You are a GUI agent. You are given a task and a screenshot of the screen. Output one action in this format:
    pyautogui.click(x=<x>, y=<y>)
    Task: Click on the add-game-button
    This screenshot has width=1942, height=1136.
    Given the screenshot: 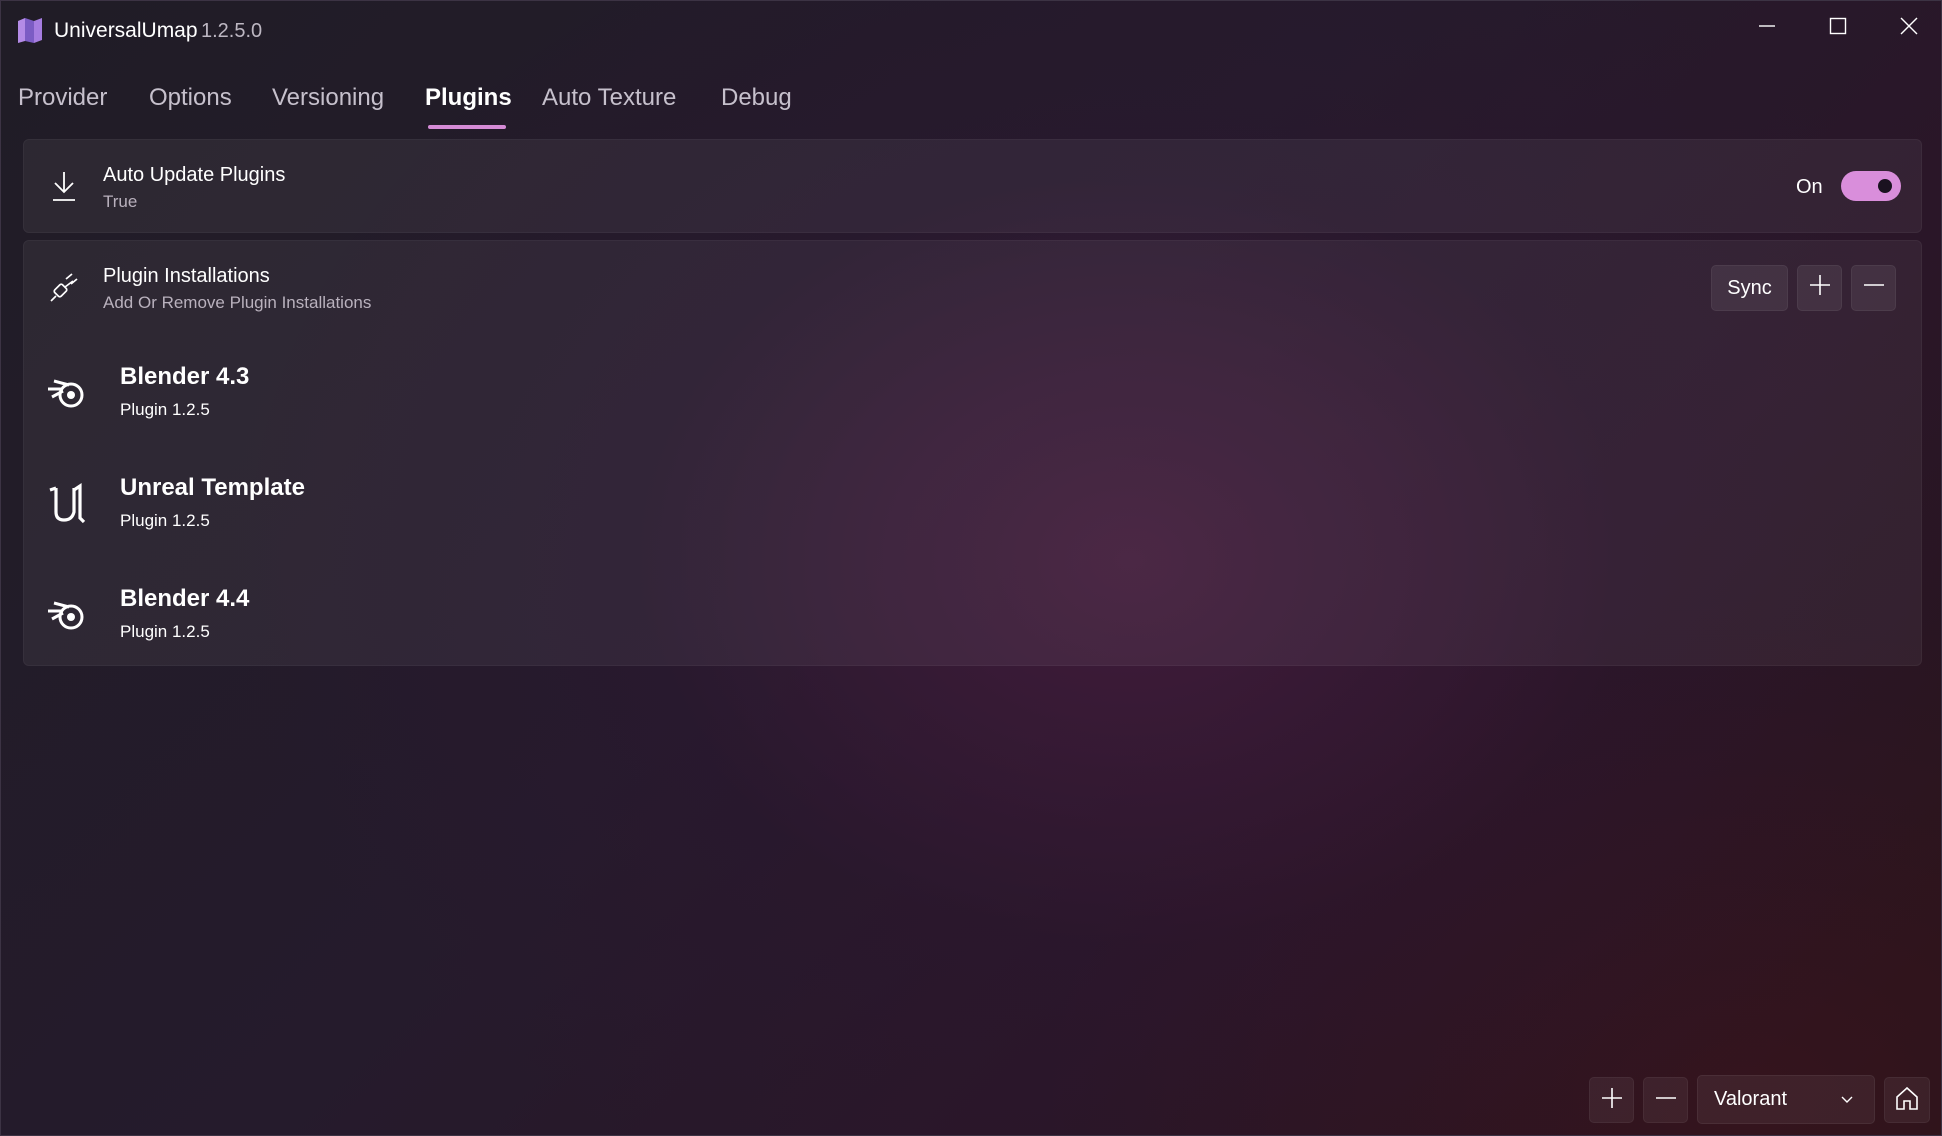 What is the action you would take?
    pyautogui.click(x=1611, y=1100)
    